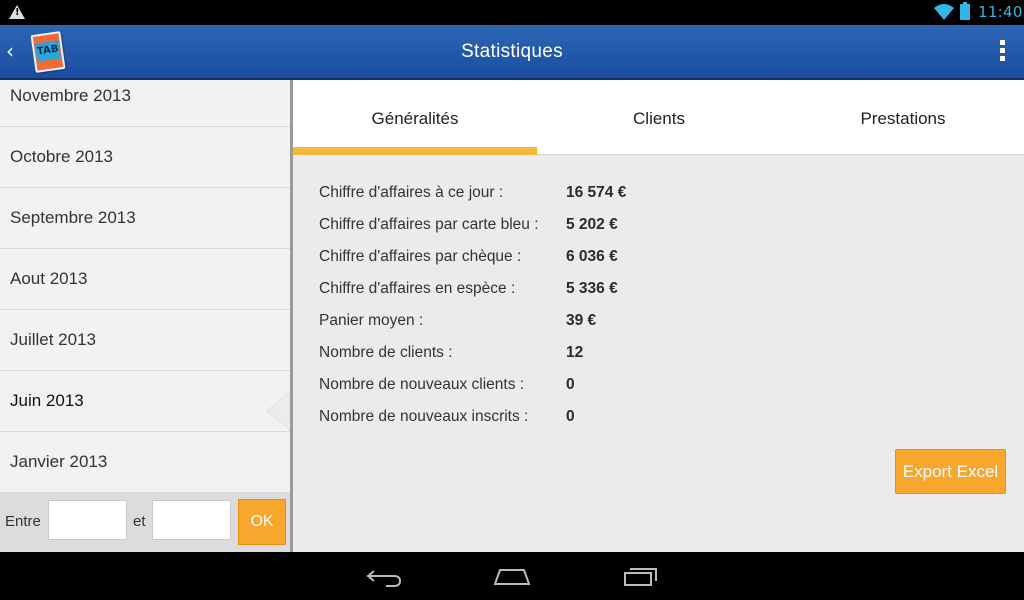 This screenshot has height=600, width=1024. What do you see at coordinates (262, 522) in the screenshot?
I see `ok-button: OK` at bounding box center [262, 522].